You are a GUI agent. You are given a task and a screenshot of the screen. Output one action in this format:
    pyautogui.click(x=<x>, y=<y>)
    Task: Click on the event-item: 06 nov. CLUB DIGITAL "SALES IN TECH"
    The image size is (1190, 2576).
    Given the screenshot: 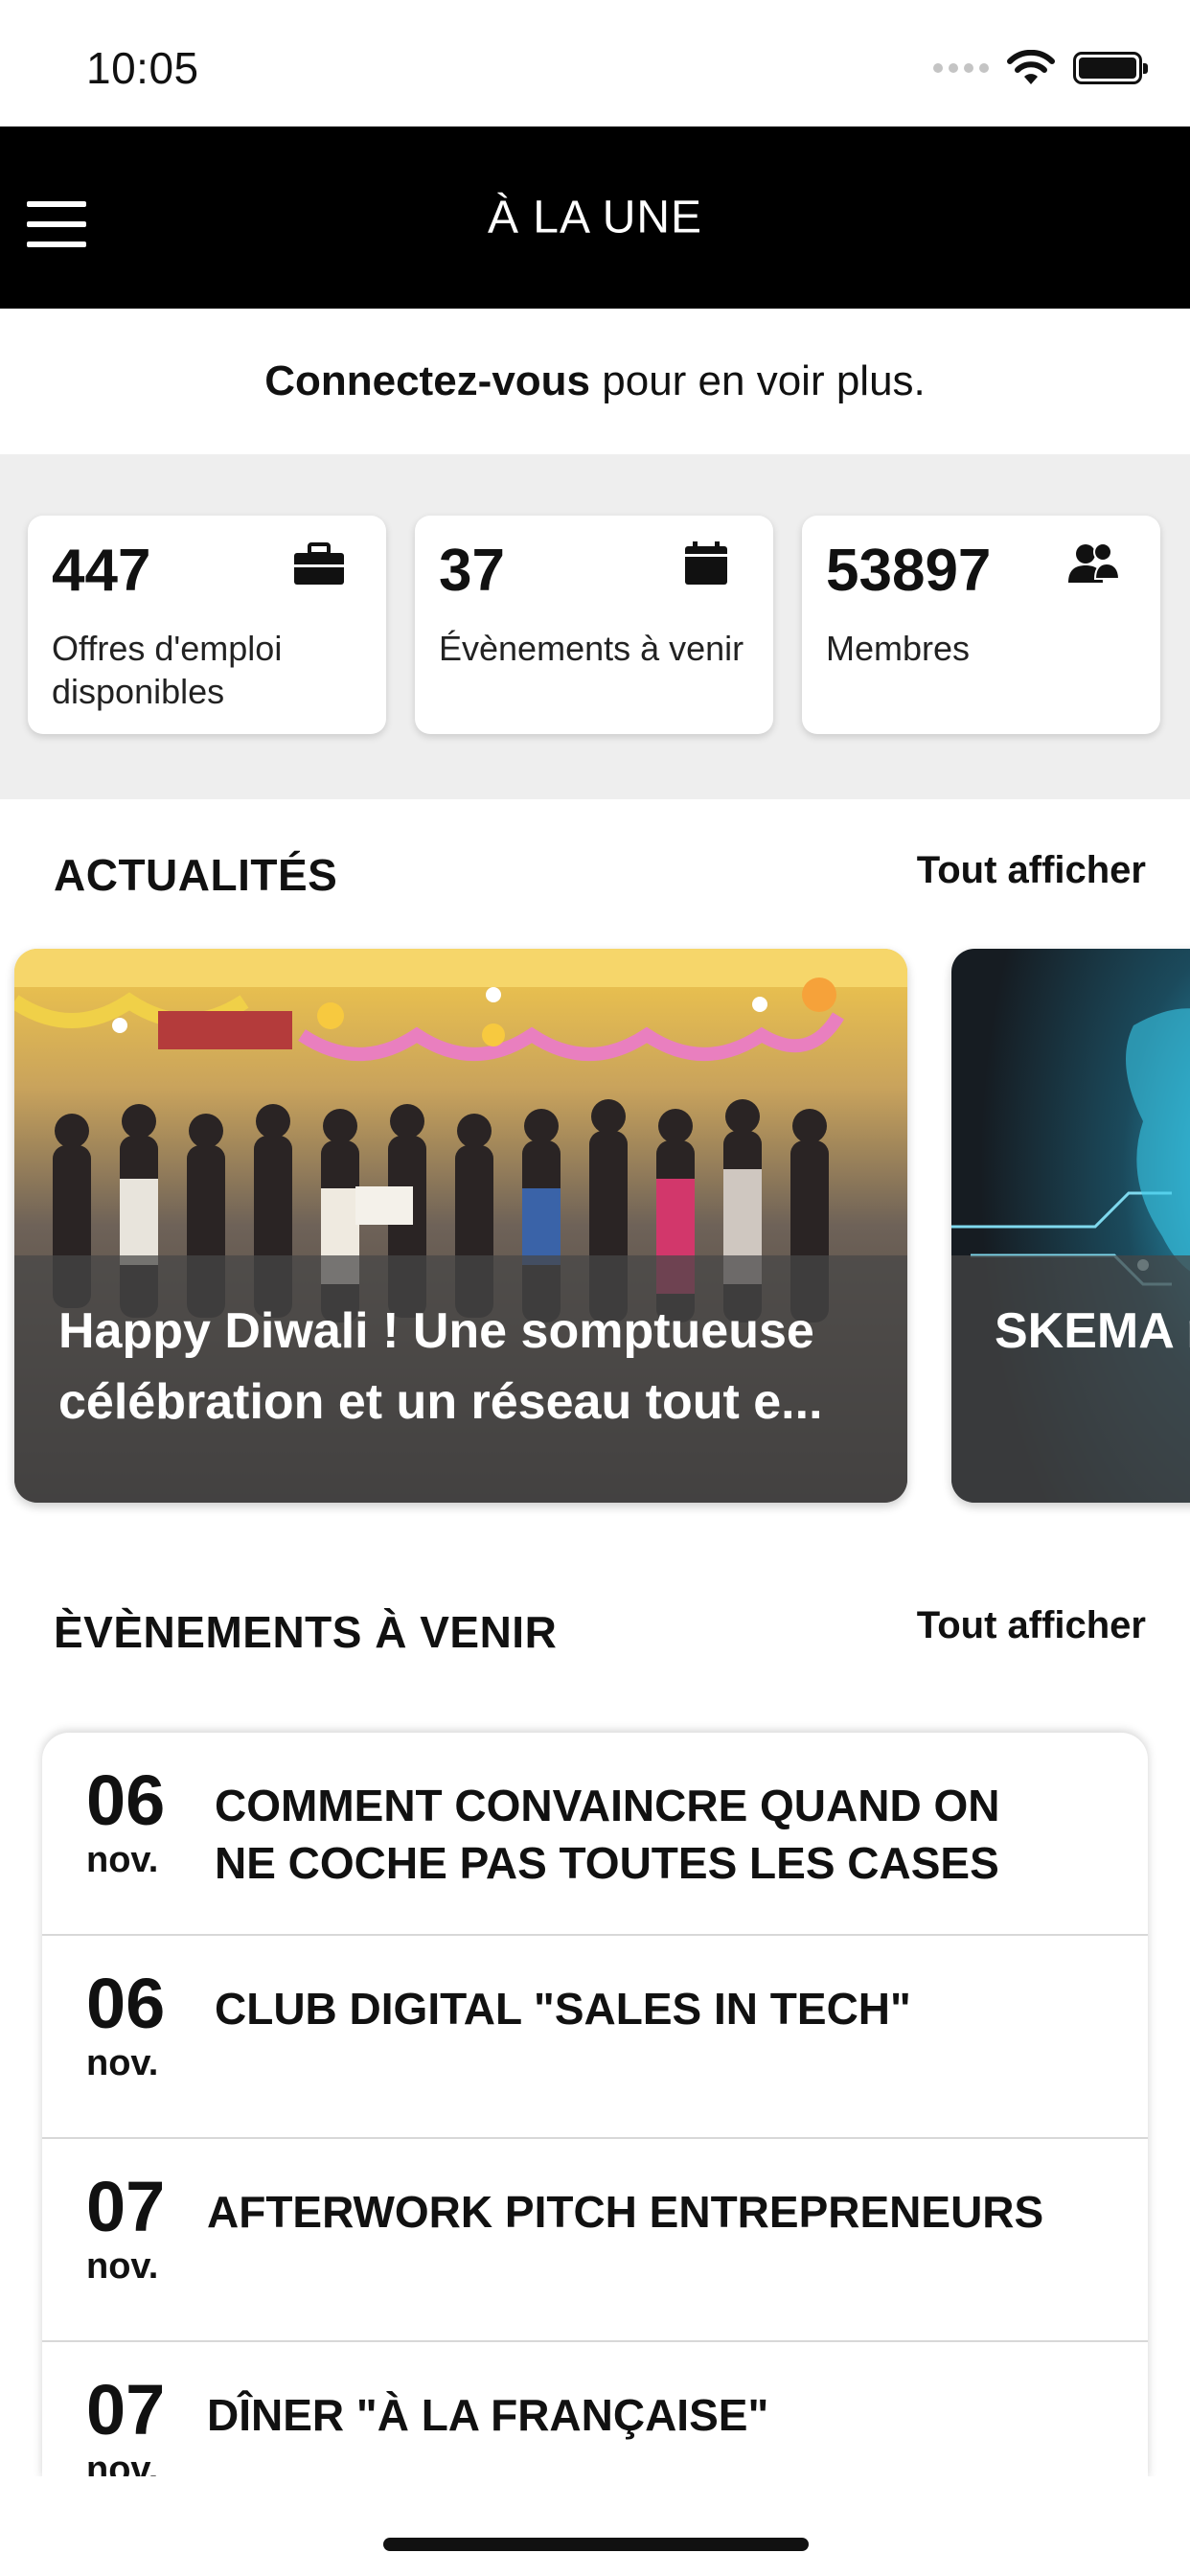 What is the action you would take?
    pyautogui.click(x=595, y=2037)
    